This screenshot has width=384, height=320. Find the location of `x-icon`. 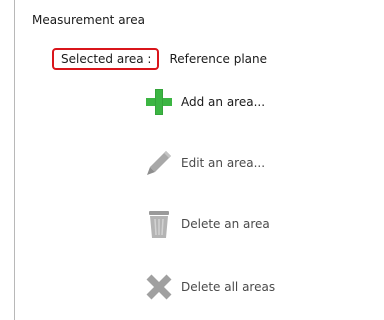

x-icon is located at coordinates (159, 287).